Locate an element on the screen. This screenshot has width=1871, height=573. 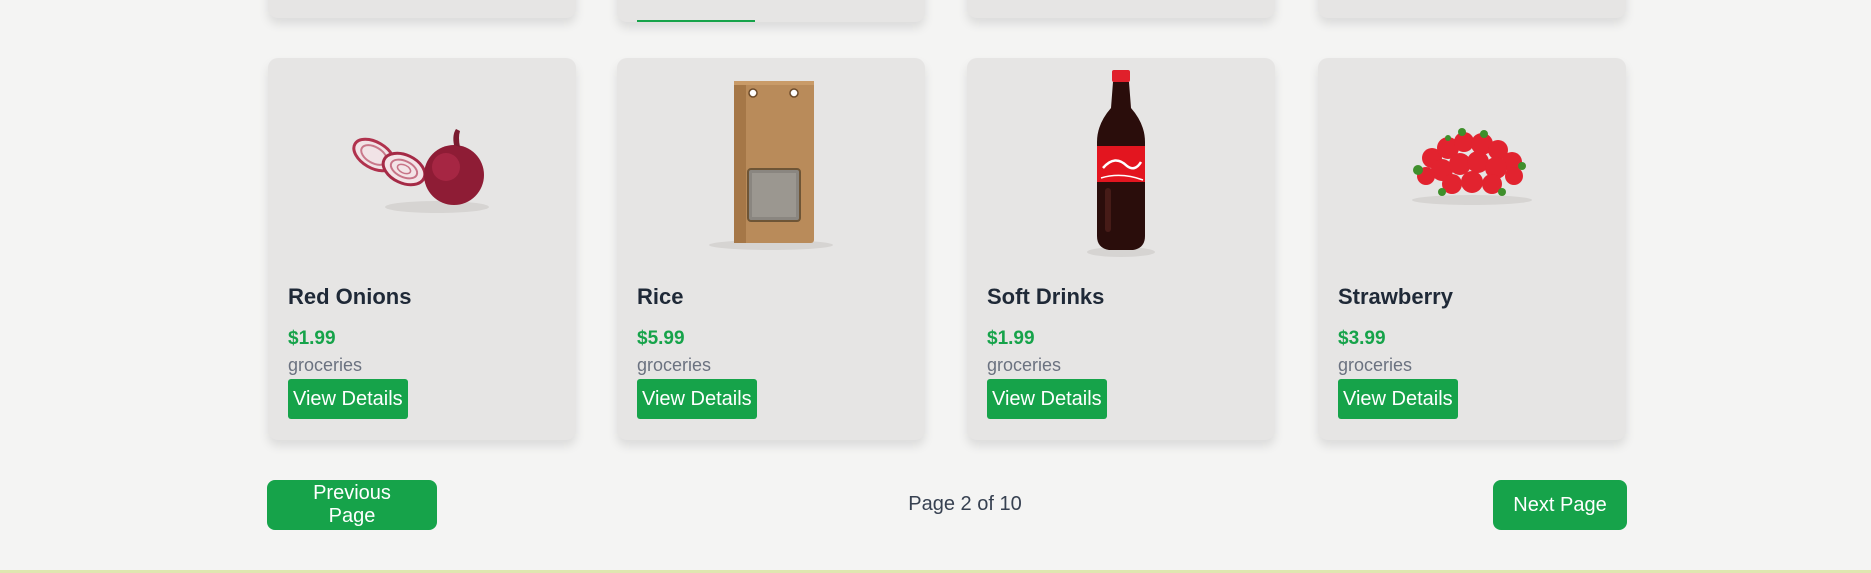
red-onion-icon is located at coordinates (420, 171).